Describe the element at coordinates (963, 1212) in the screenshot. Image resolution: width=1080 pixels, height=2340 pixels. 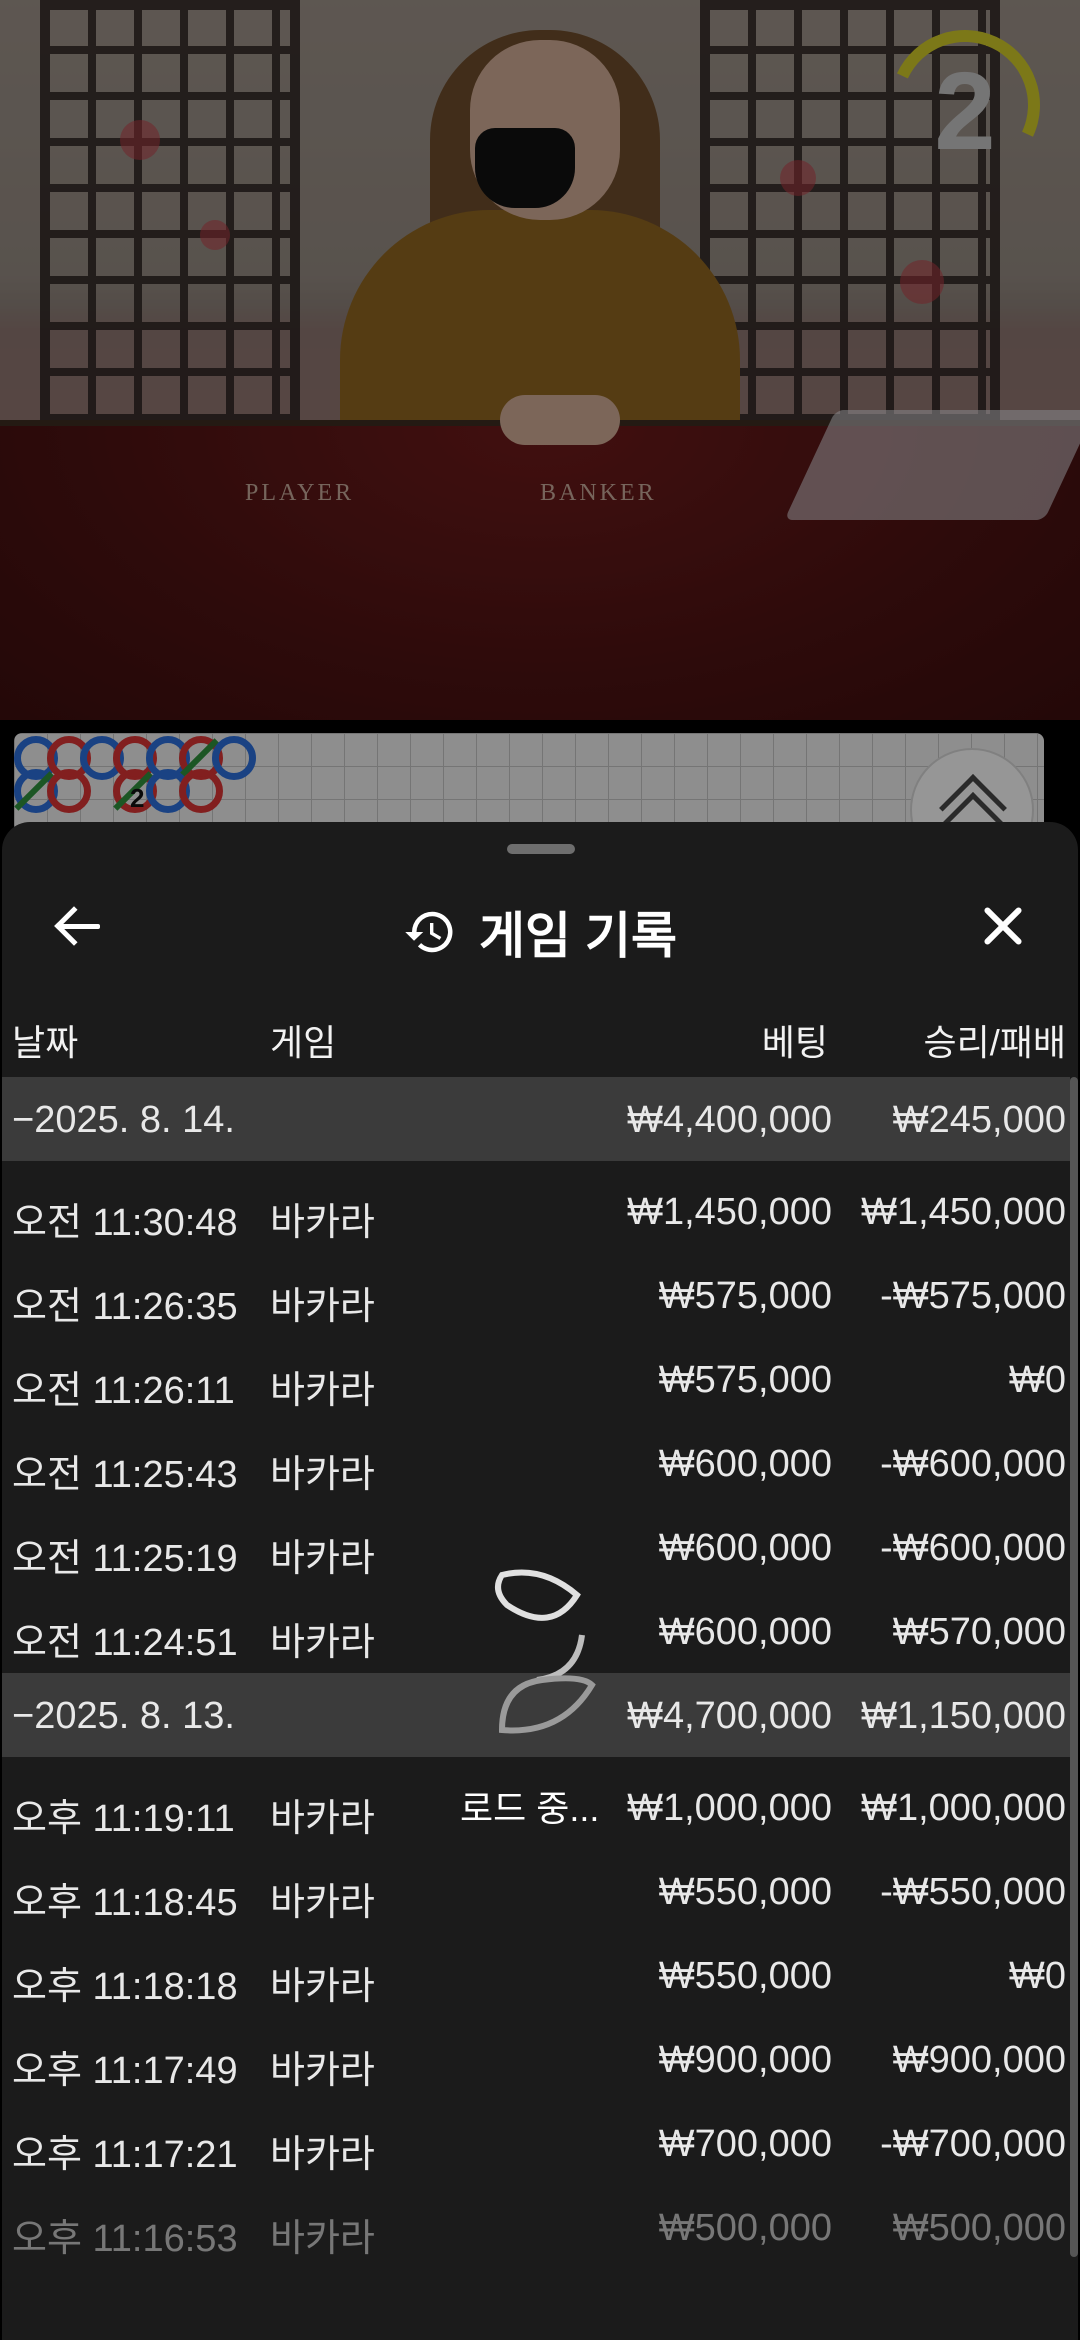
I see `row-result: ₩1,450,000` at that location.